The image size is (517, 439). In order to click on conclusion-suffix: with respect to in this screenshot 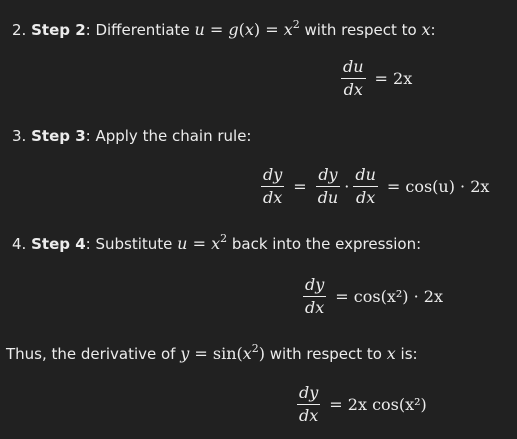, I will do `click(326, 354)`.